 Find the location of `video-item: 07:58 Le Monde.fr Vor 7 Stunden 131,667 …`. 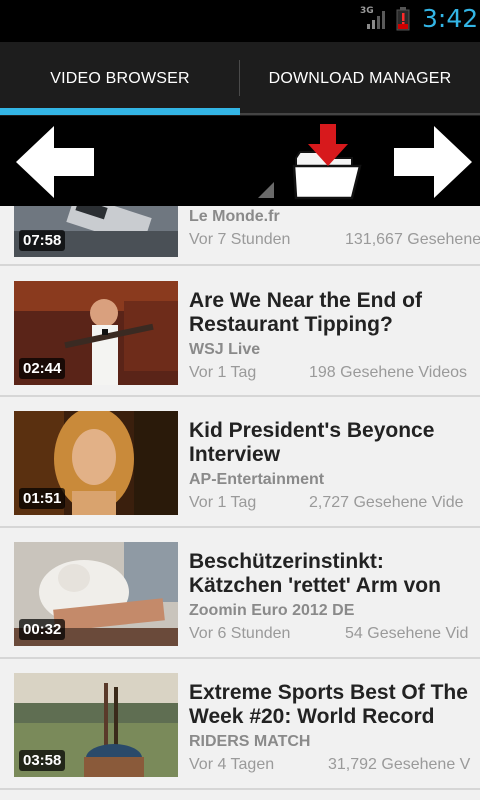

video-item: 07:58 Le Monde.fr Vor 7 Stunden 131,667 … is located at coordinates (240, 236).